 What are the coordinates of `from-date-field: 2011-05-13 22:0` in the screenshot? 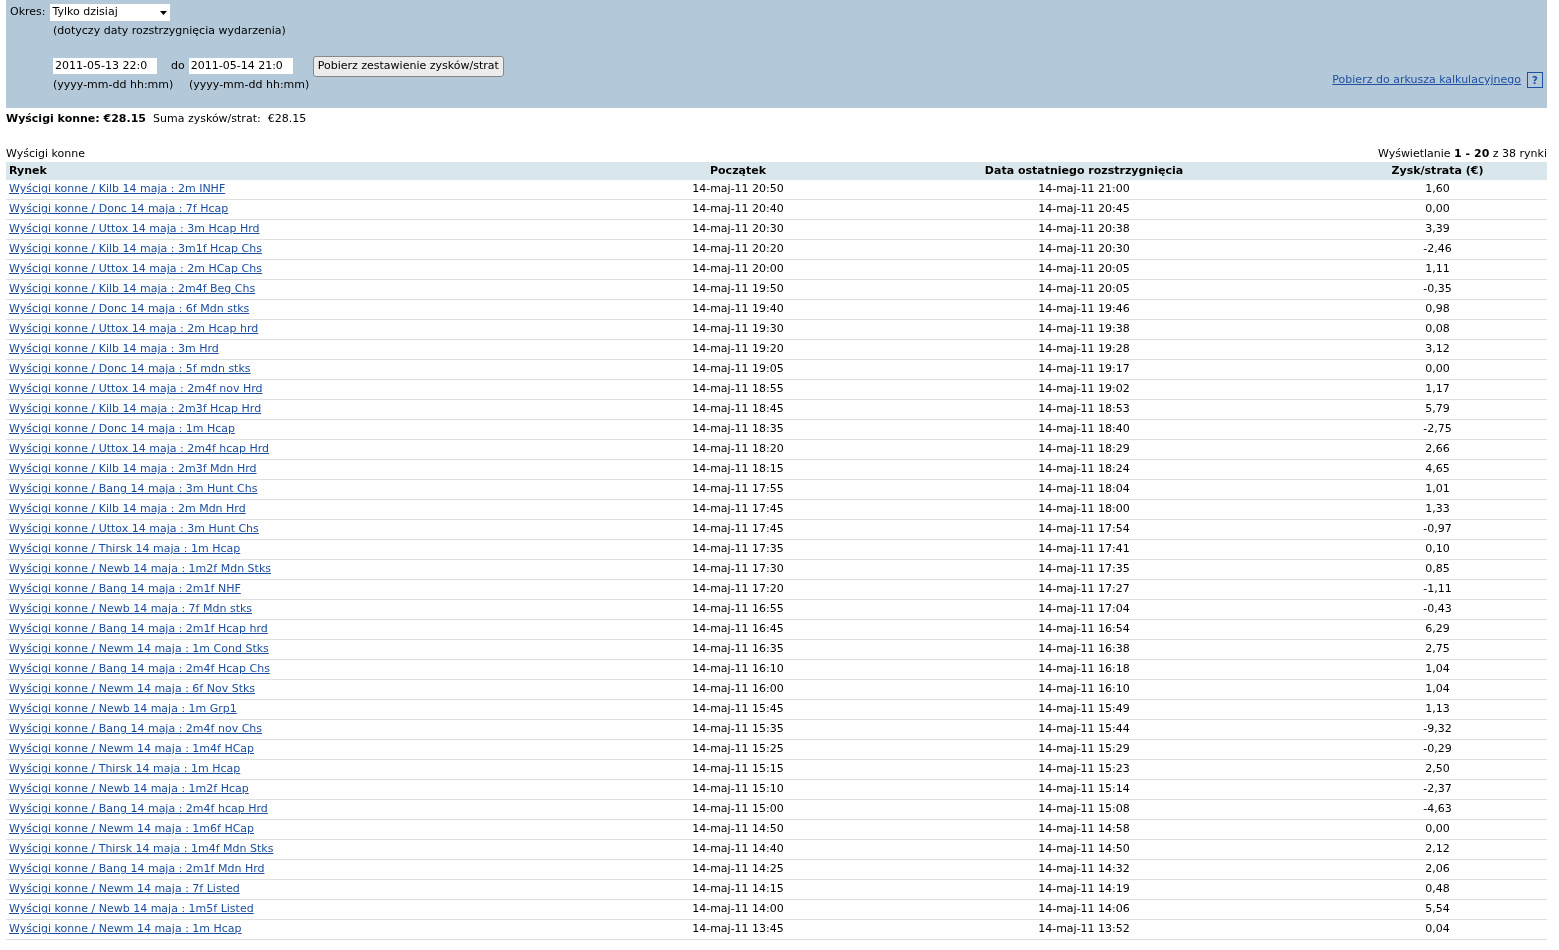 It's located at (105, 66).